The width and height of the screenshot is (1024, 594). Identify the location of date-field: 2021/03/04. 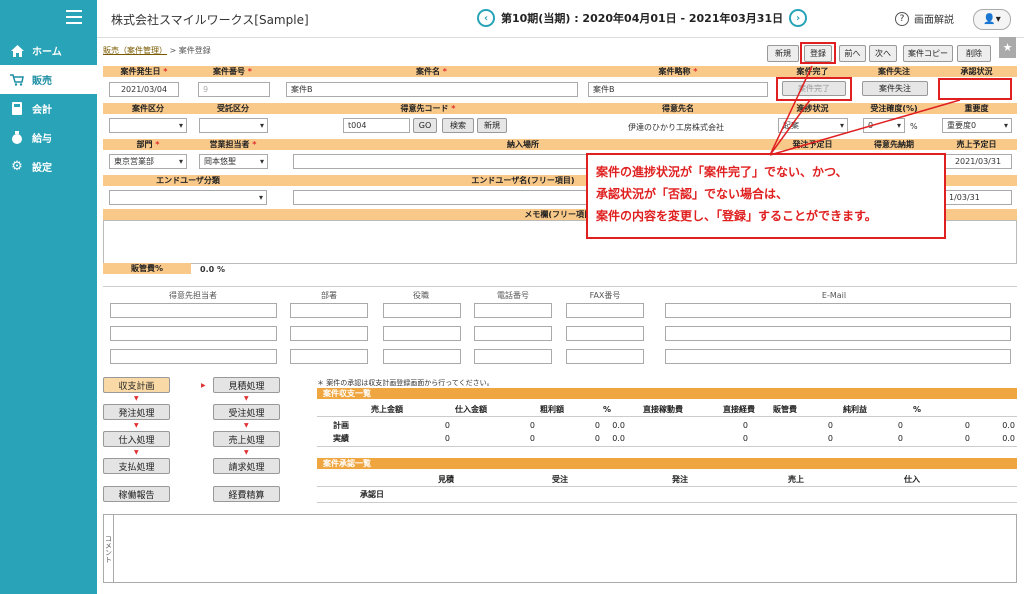
(144, 89).